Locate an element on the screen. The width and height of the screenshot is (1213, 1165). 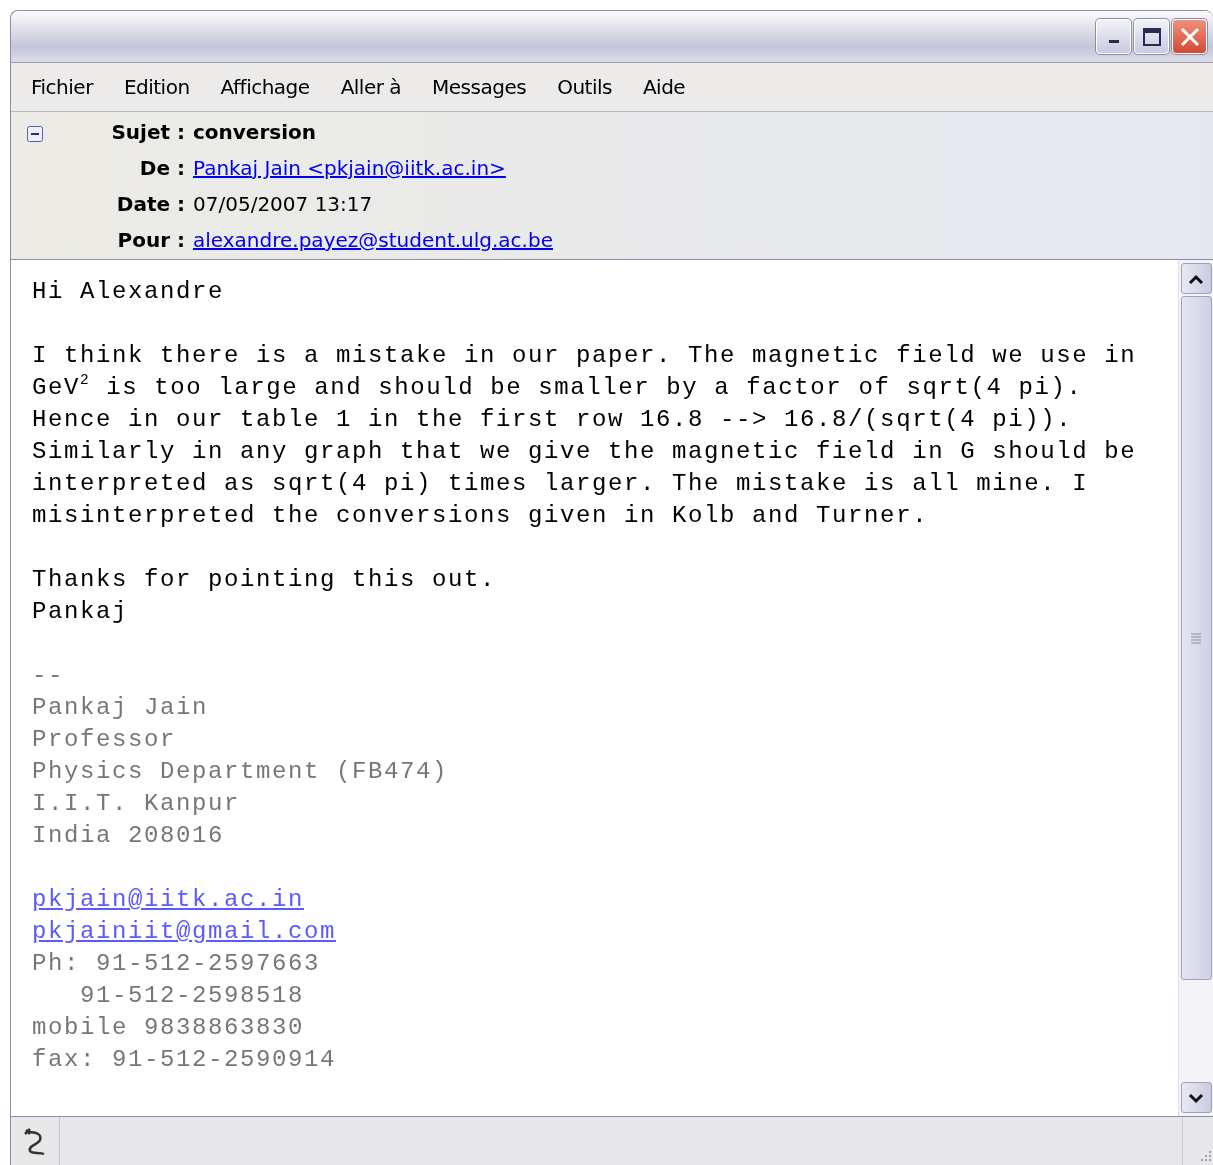
message-line: interpreted as sqrt(4 pi) times larger. The mistake is all mine. I is located at coordinates (560, 484).